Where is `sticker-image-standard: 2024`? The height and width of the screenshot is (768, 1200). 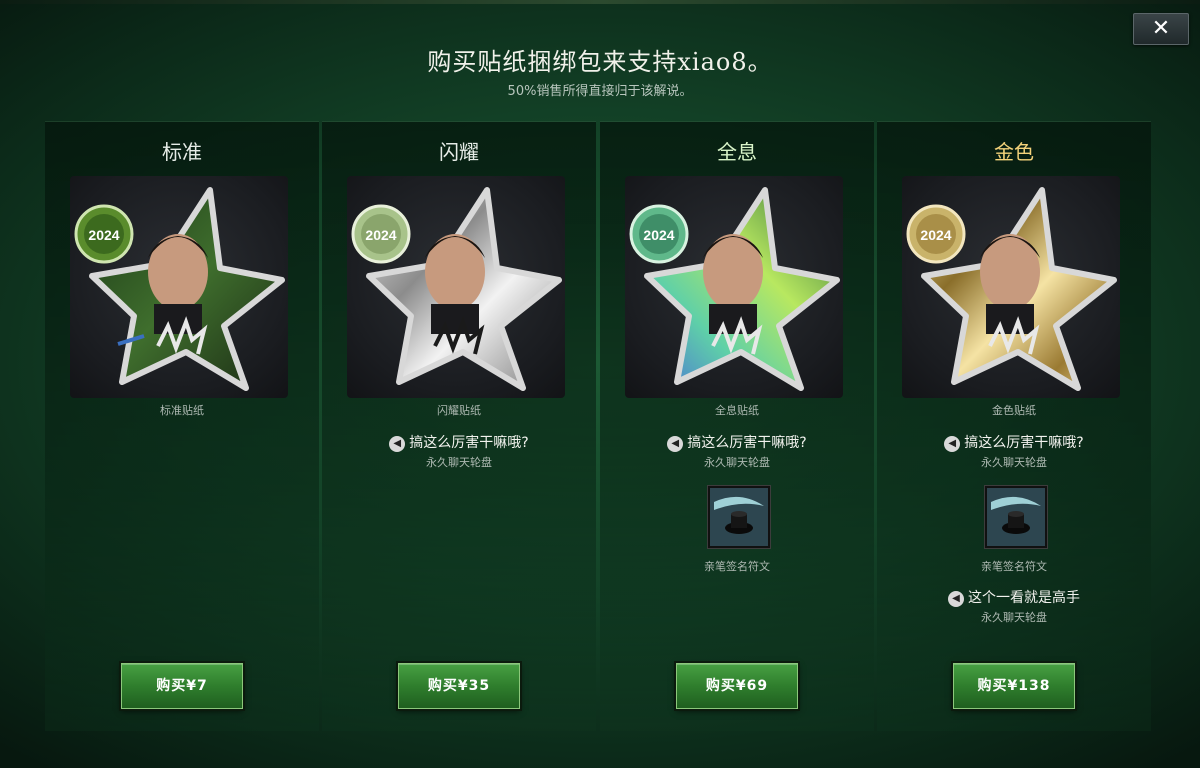
sticker-image-standard: 2024 is located at coordinates (179, 287).